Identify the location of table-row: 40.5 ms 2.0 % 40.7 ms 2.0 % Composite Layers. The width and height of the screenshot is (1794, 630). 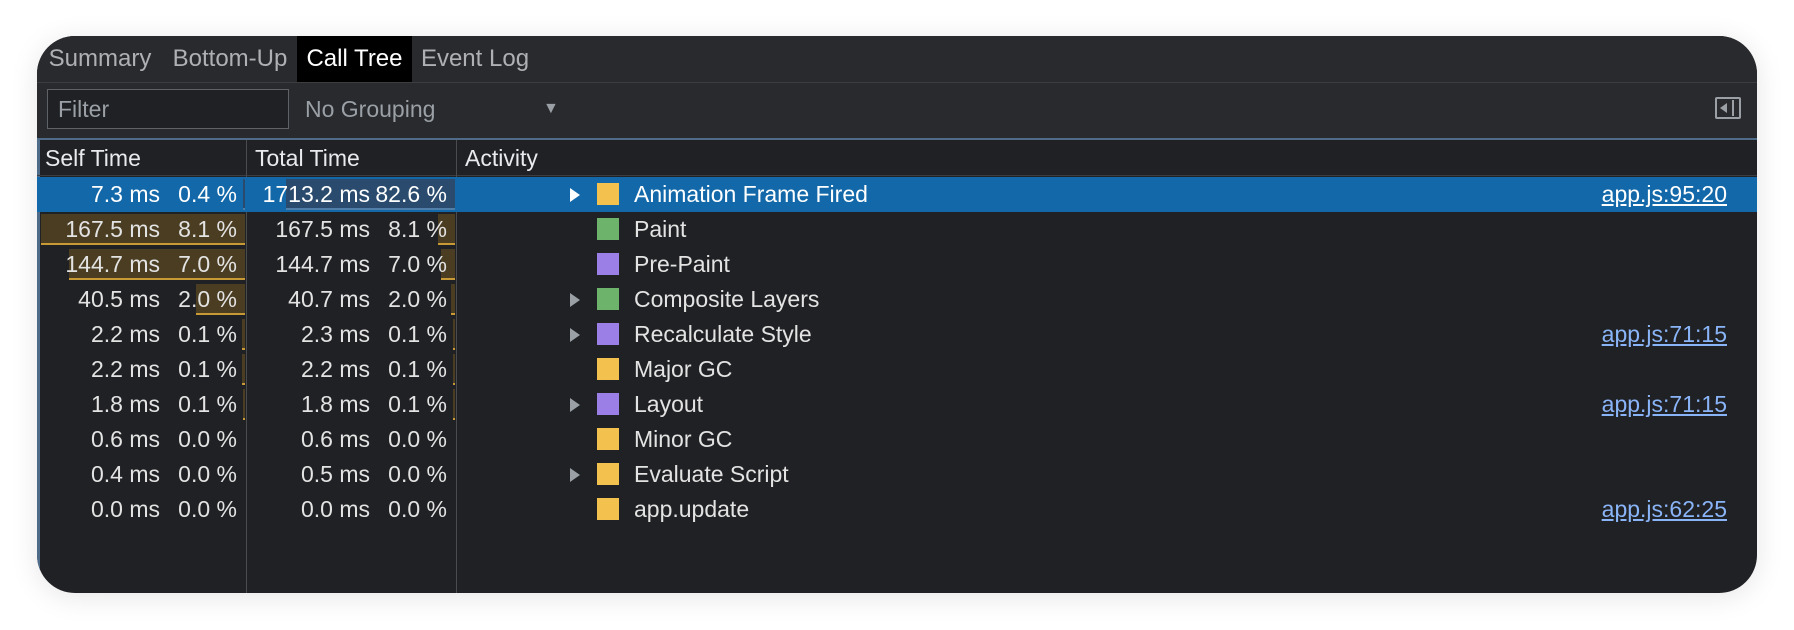
(897, 299).